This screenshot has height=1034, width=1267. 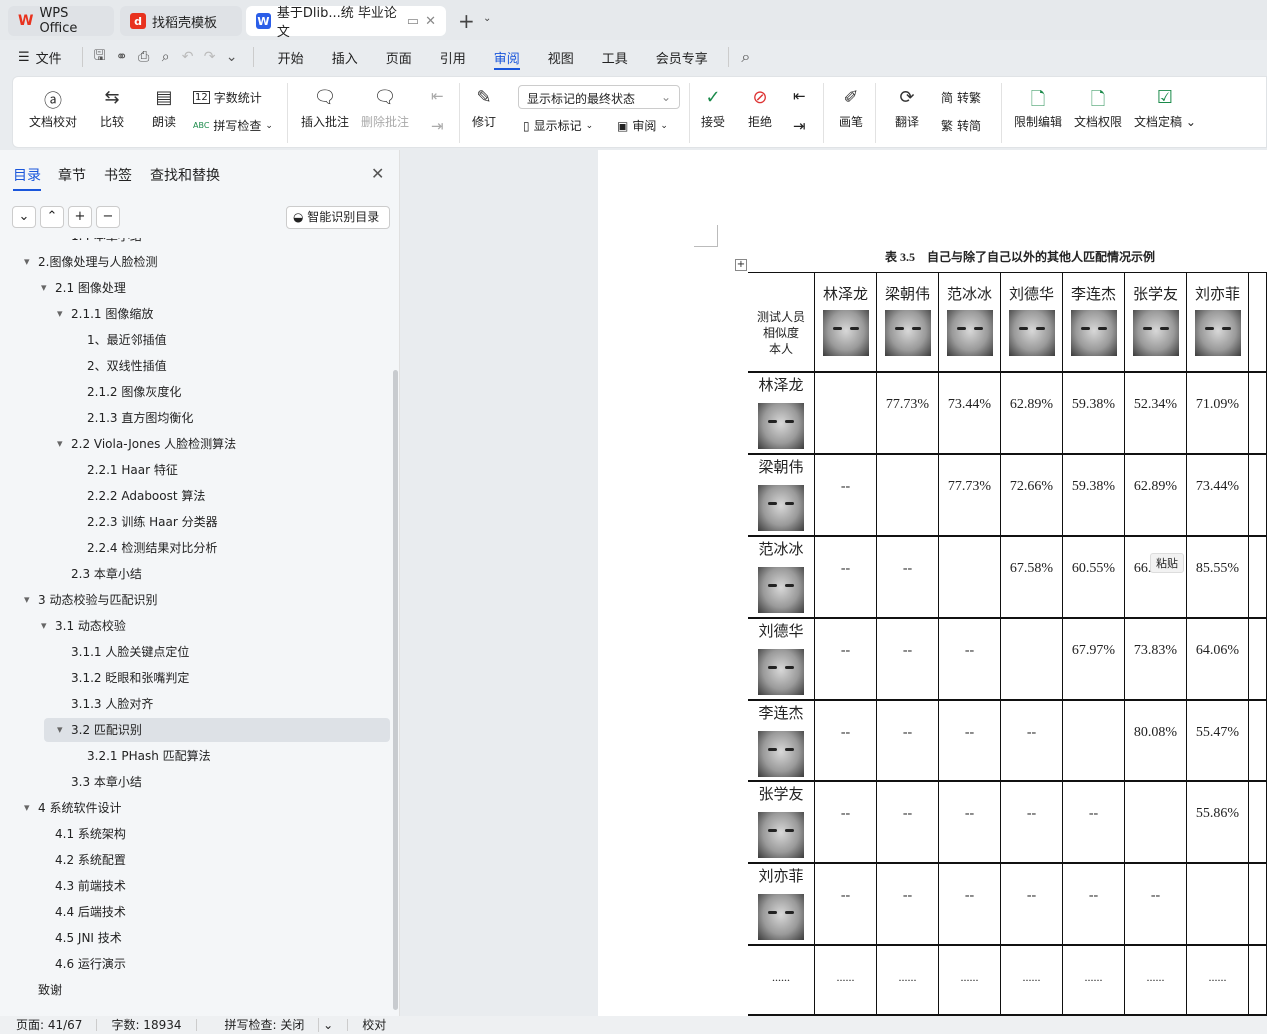 I want to click on header-cell: 张学友, so click(x=1156, y=322).